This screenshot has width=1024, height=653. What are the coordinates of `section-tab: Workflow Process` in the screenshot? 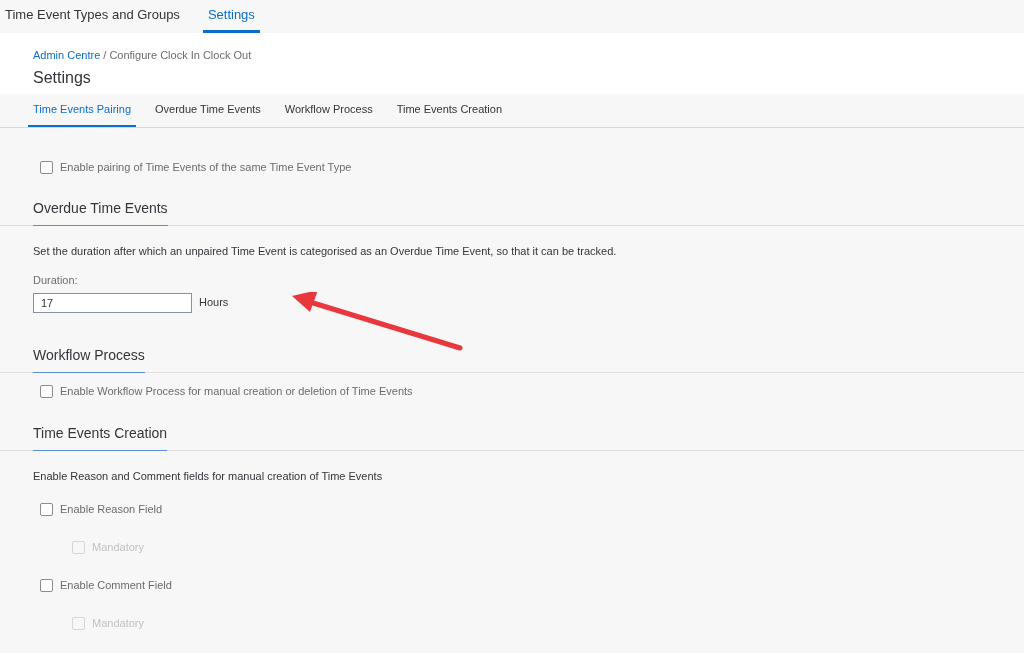 It's located at (328, 110).